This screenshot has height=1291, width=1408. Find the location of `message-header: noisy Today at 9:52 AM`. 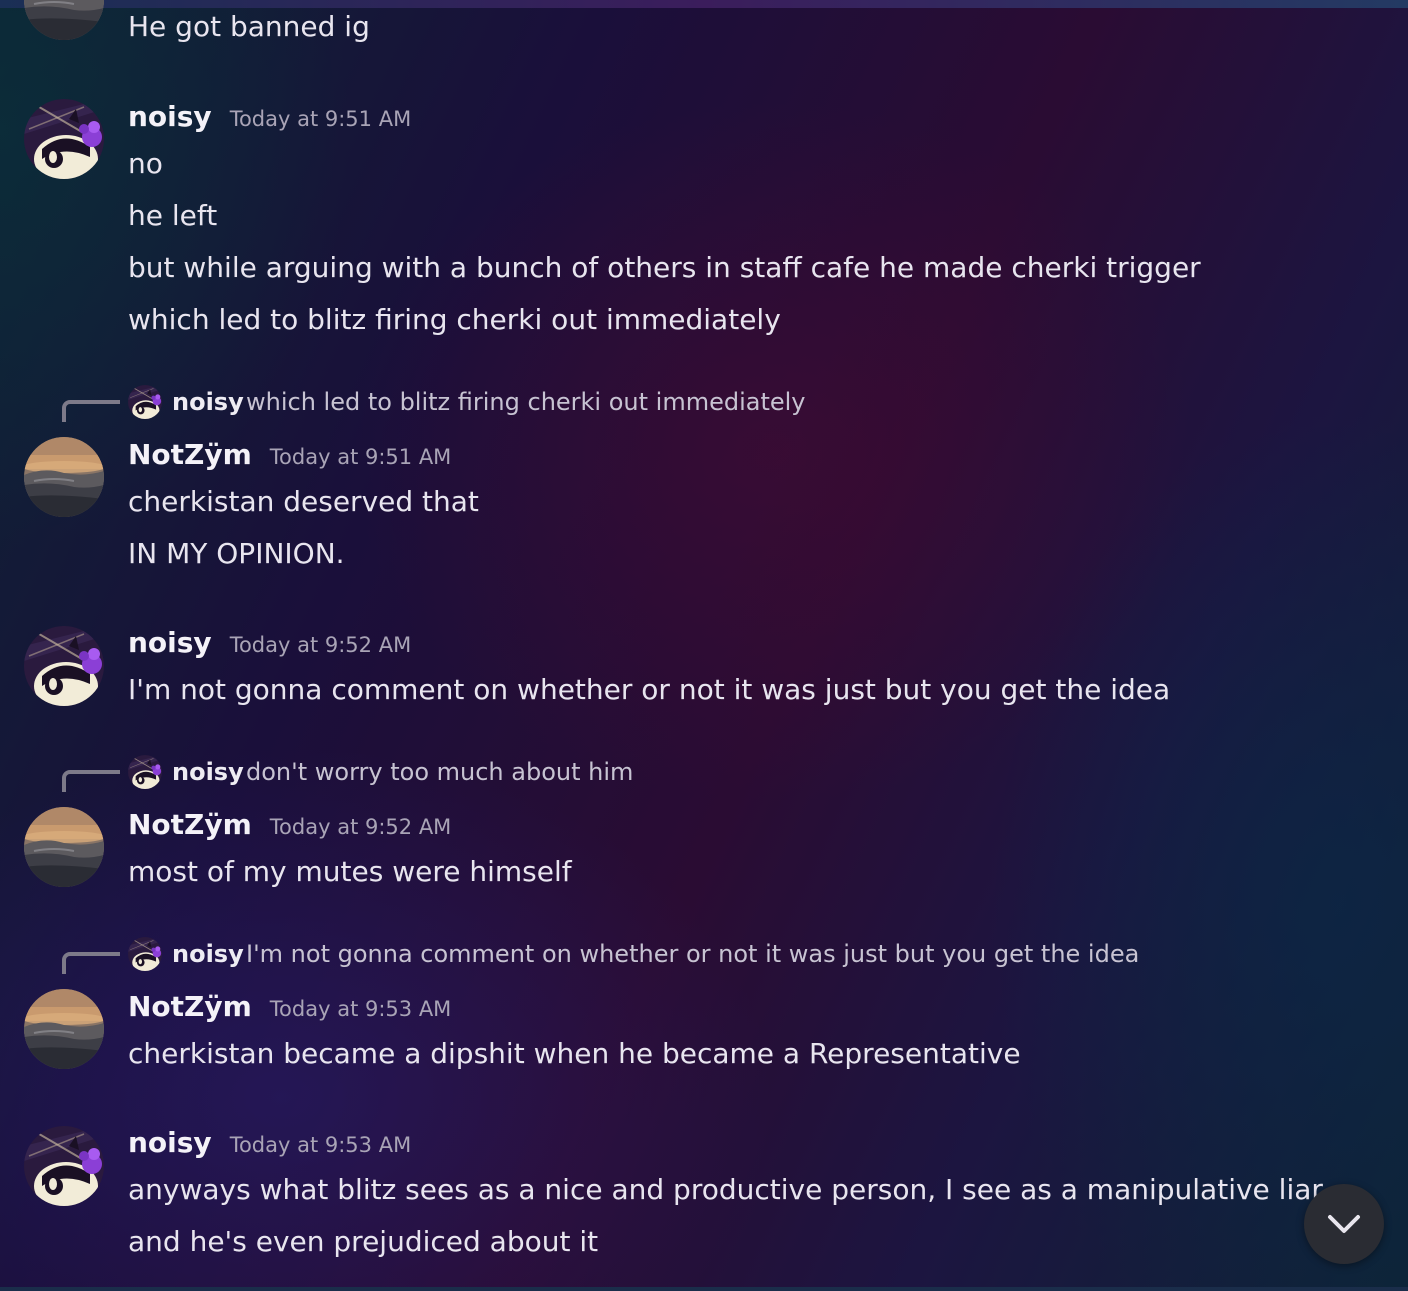

message-header: noisy Today at 9:52 AM is located at coordinates (269, 642).